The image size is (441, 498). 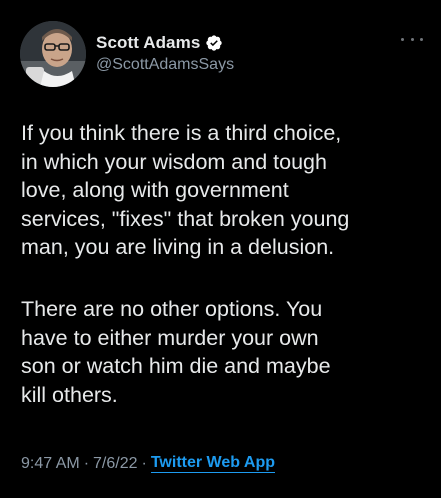 What do you see at coordinates (165, 65) in the screenshot?
I see `author-handle: @ScottAdamsSays` at bounding box center [165, 65].